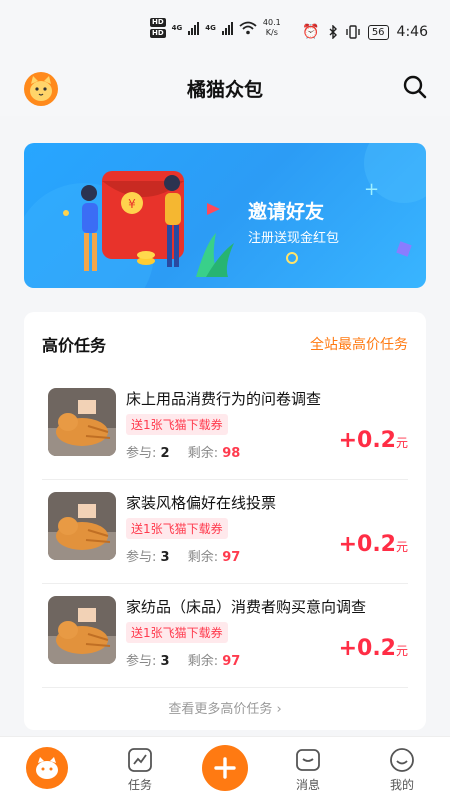 The image size is (450, 800). What do you see at coordinates (271, 22) in the screenshot?
I see `net-speed-value: 40.1` at bounding box center [271, 22].